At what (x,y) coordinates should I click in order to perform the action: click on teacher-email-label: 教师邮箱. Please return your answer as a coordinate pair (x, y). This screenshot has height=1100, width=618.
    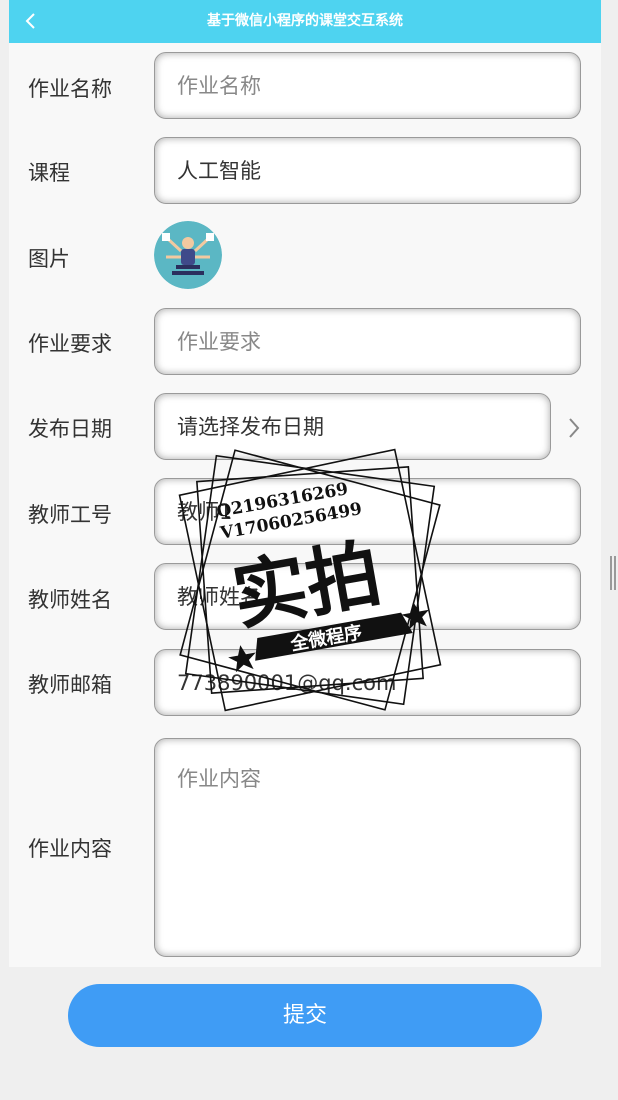
    Looking at the image, I should click on (70, 685).